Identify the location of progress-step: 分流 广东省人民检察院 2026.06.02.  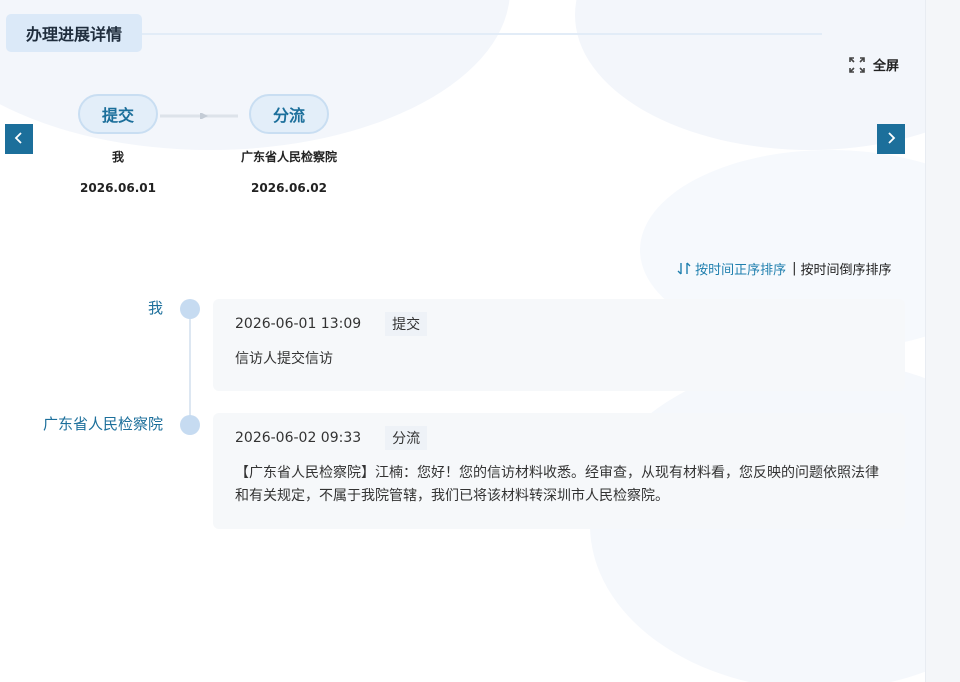
(289, 144).